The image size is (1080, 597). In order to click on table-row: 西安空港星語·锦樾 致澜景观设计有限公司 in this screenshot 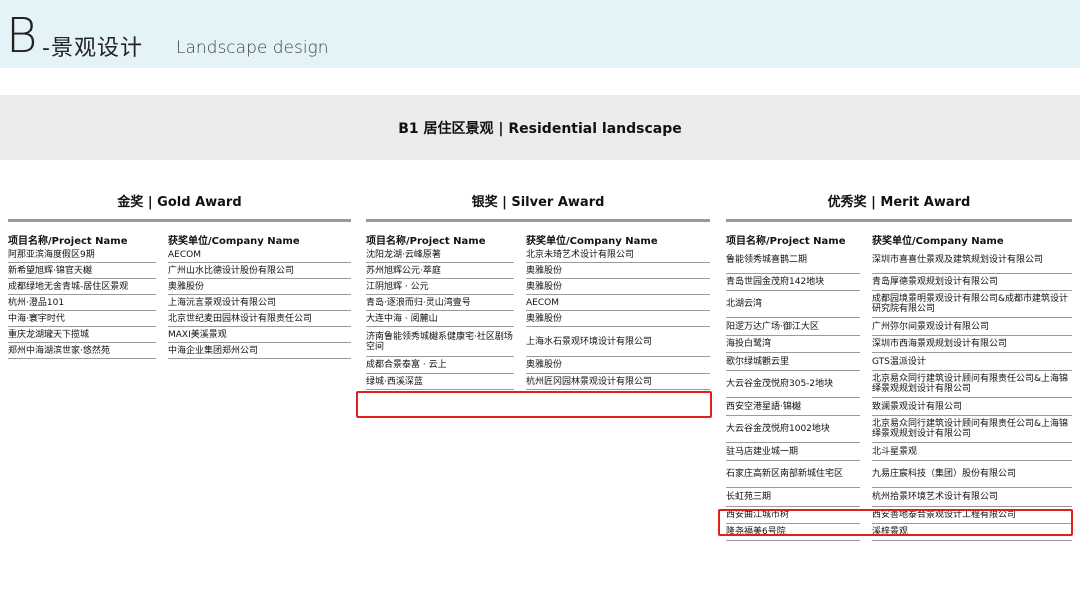, I will do `click(899, 407)`.